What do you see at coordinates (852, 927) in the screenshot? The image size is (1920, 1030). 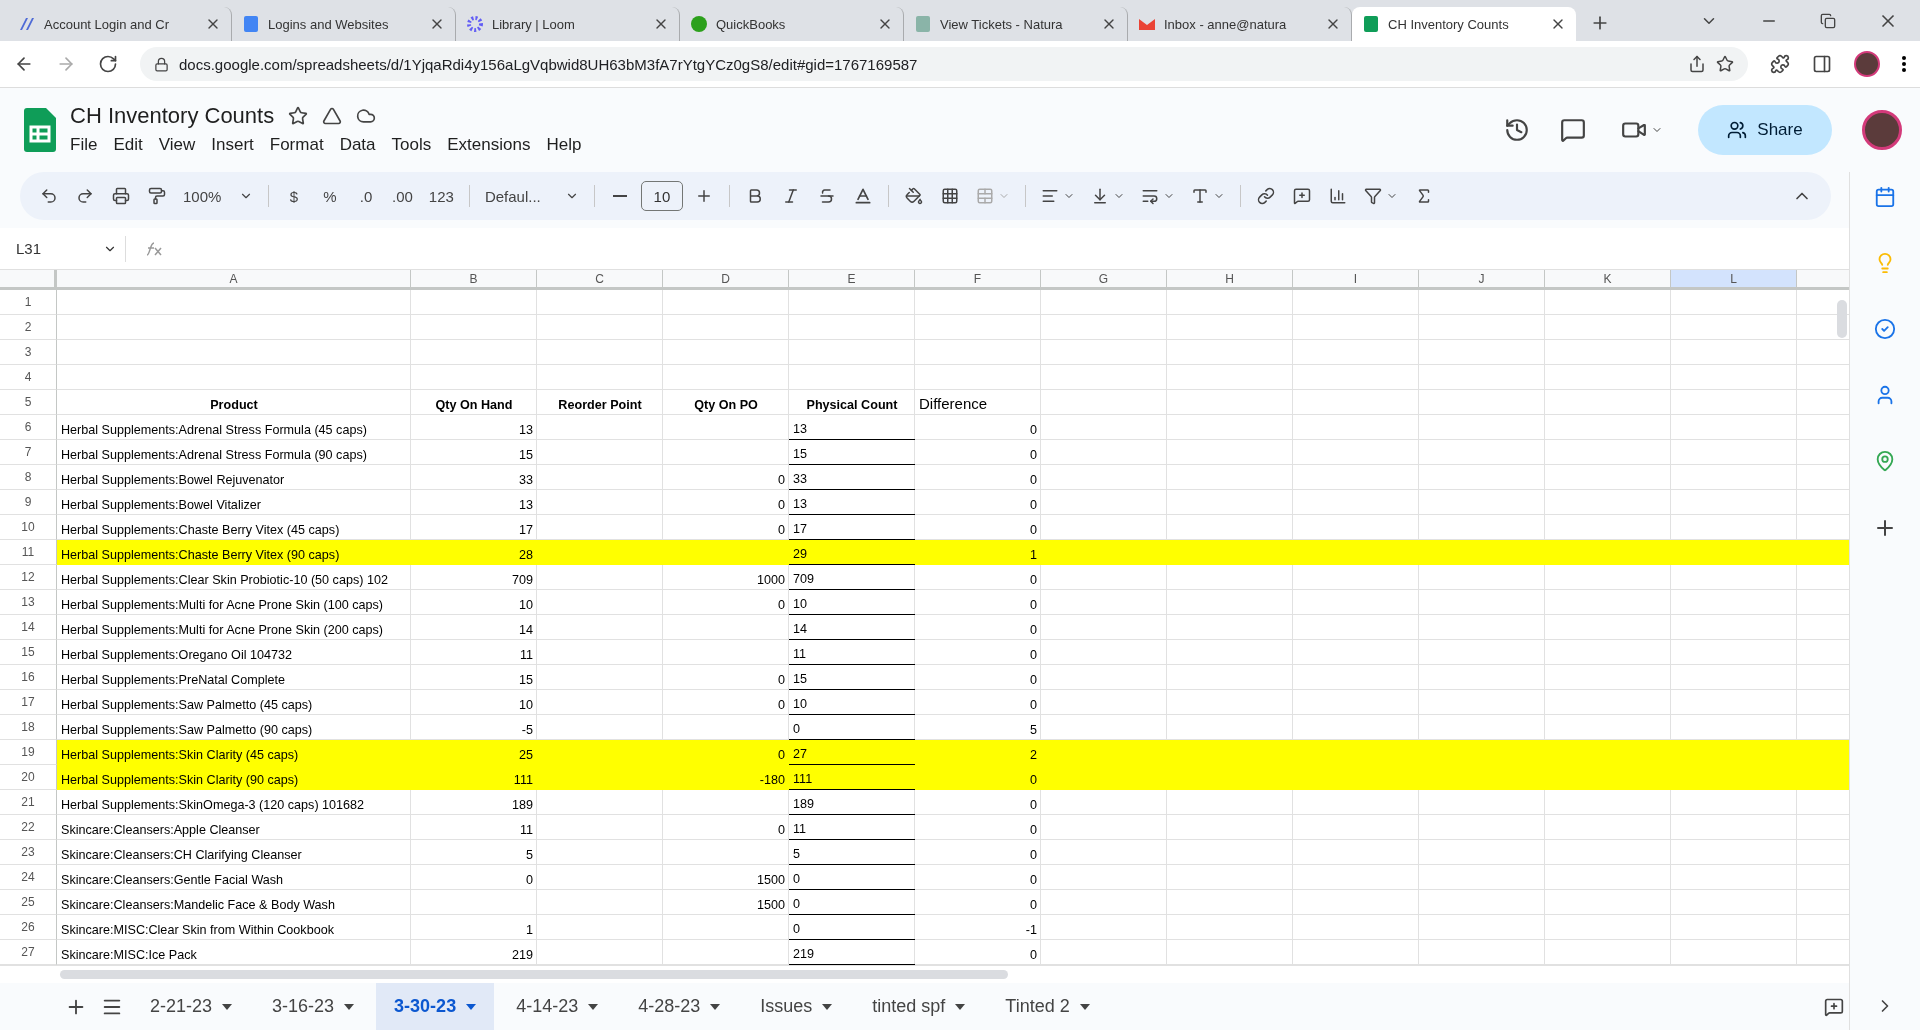 I see `table-cell: 0` at bounding box center [852, 927].